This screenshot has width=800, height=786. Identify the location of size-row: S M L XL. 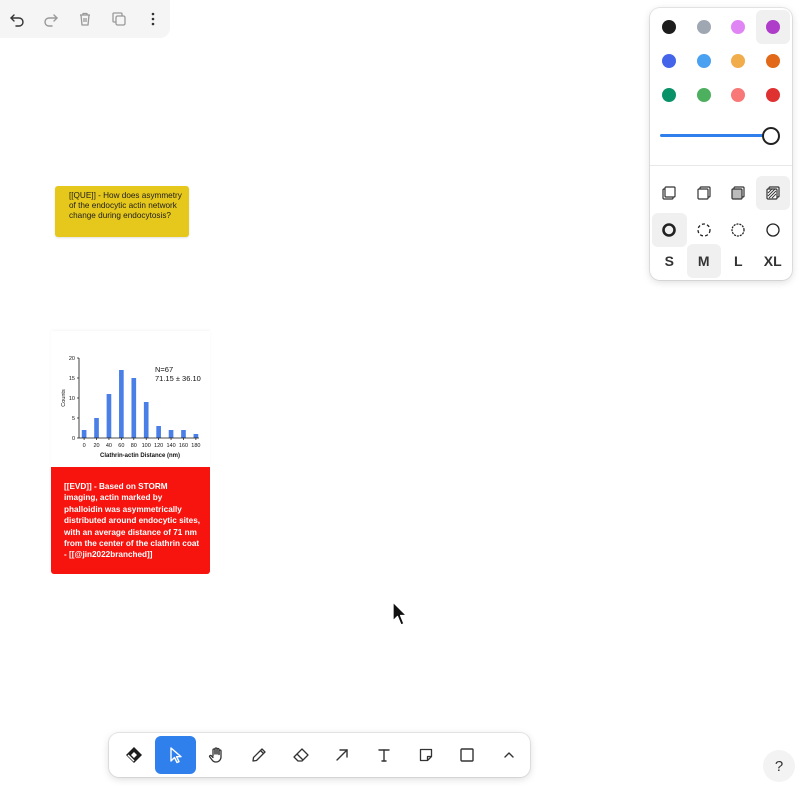
(721, 261).